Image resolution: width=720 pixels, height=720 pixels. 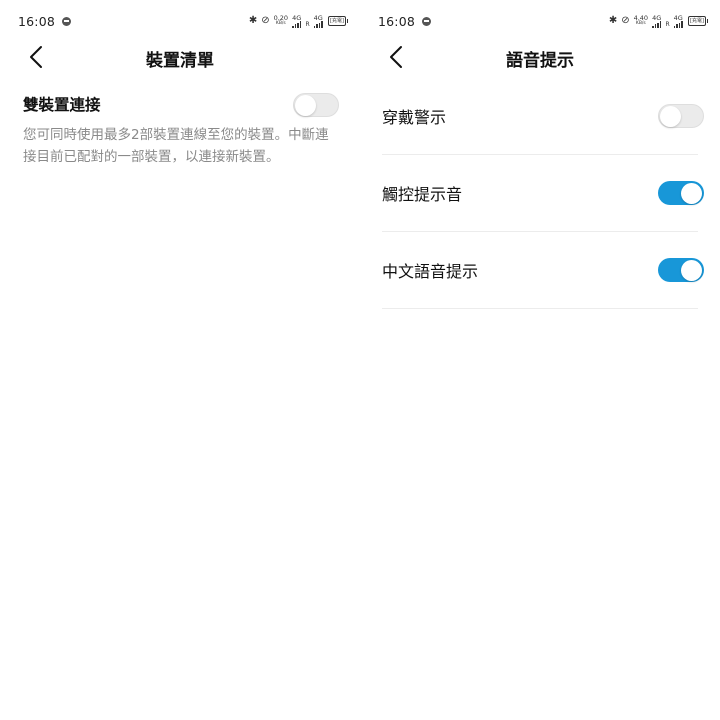 I want to click on setting-row-wear-alert: 穿戴警示, so click(x=543, y=116).